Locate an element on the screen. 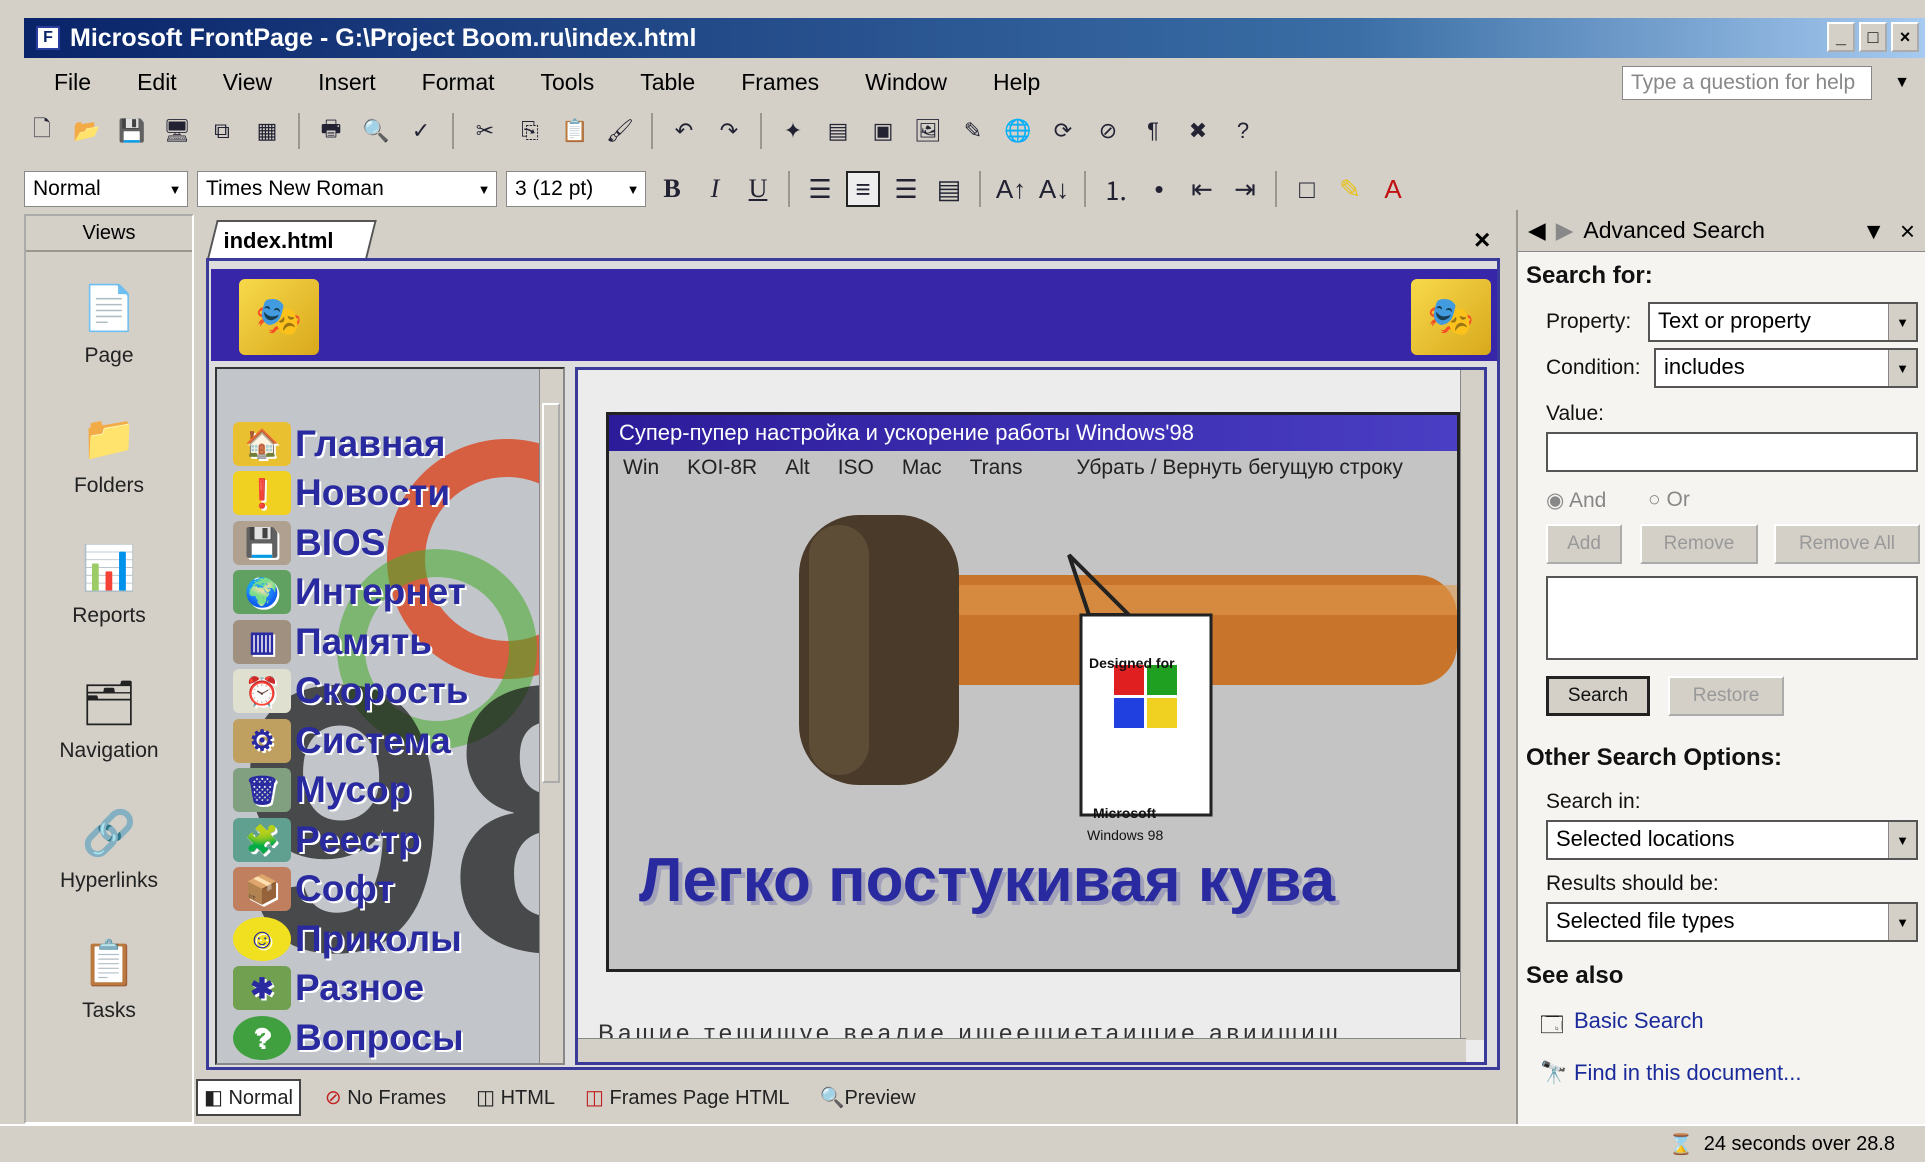  preview-icon: 🔍 is located at coordinates (376, 131).